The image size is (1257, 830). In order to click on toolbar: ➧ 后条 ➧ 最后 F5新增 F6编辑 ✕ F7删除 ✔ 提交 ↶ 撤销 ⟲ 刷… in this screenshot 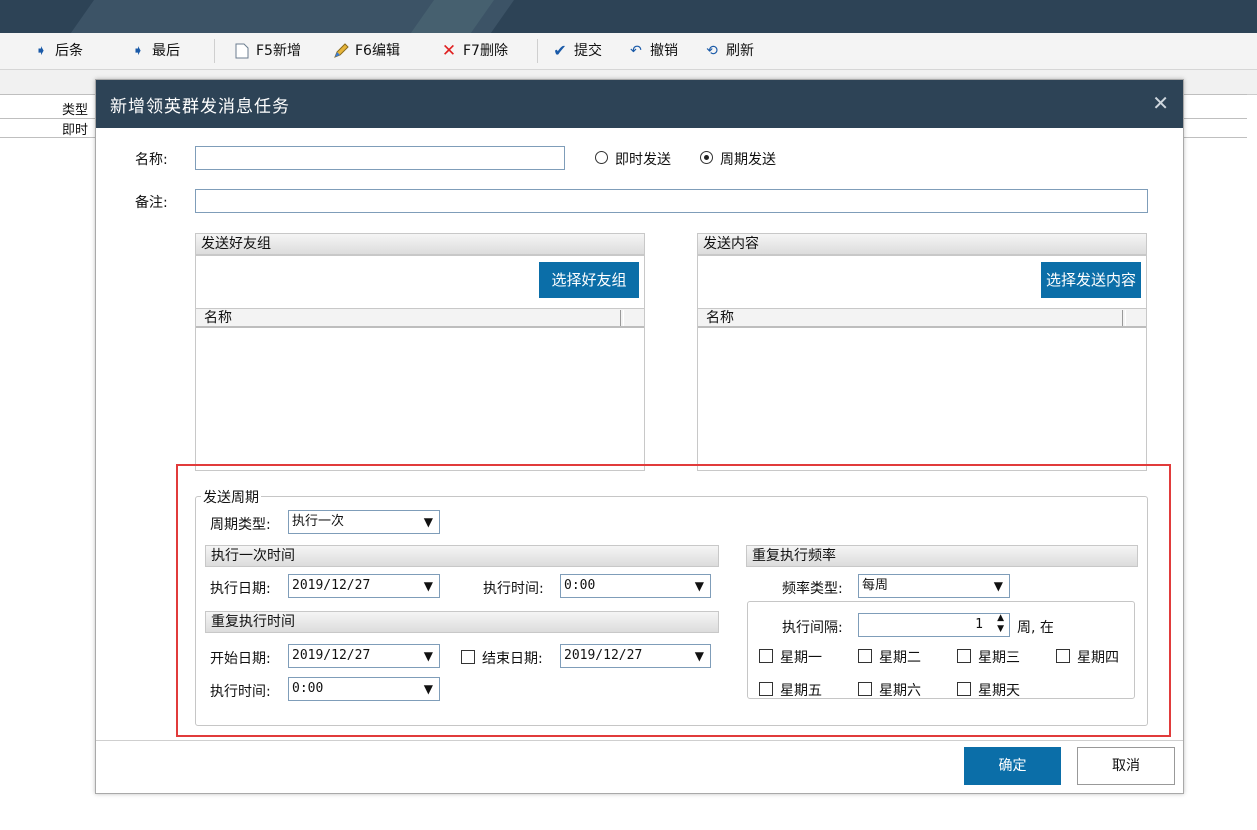, I will do `click(628, 51)`.